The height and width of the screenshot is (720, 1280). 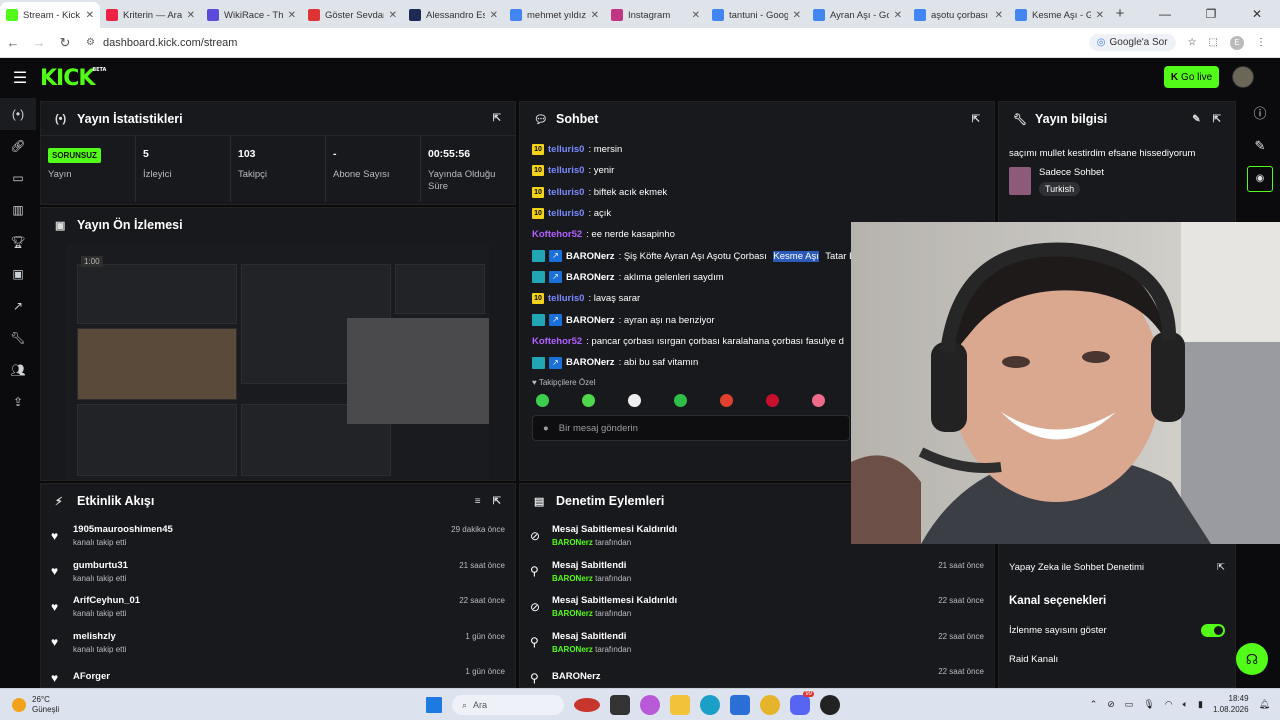 What do you see at coordinates (1260, 146) in the screenshot?
I see `edit-pencil-icon: ✎` at bounding box center [1260, 146].